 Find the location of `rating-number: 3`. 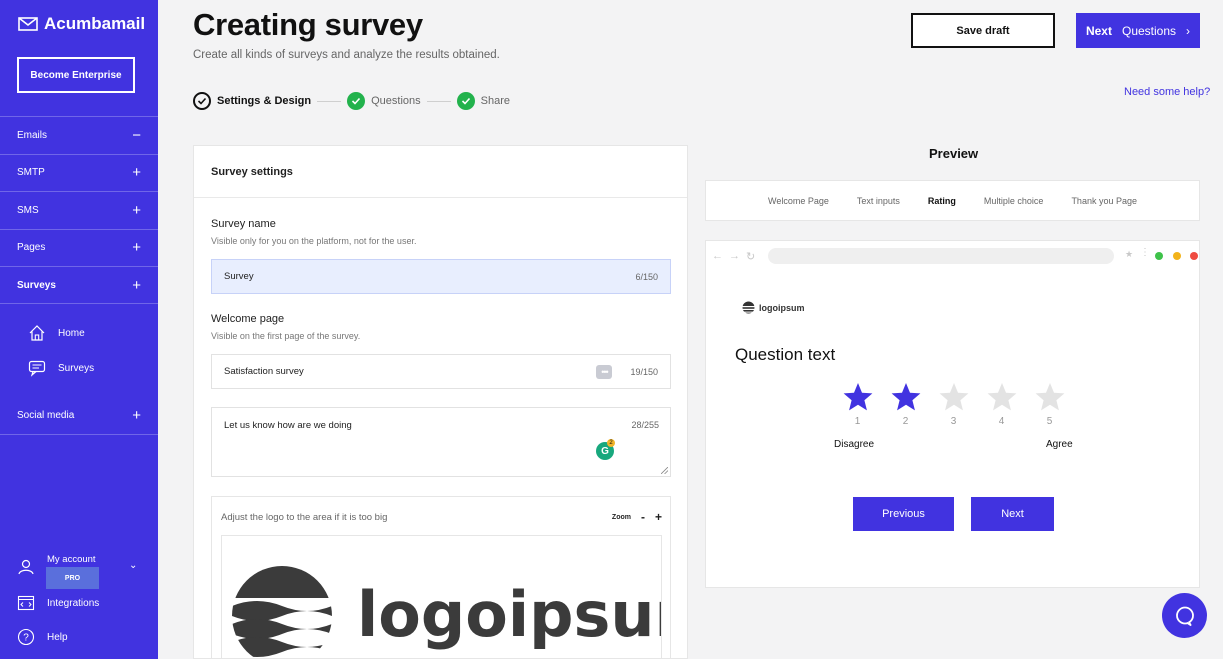

rating-number: 3 is located at coordinates (953, 421).